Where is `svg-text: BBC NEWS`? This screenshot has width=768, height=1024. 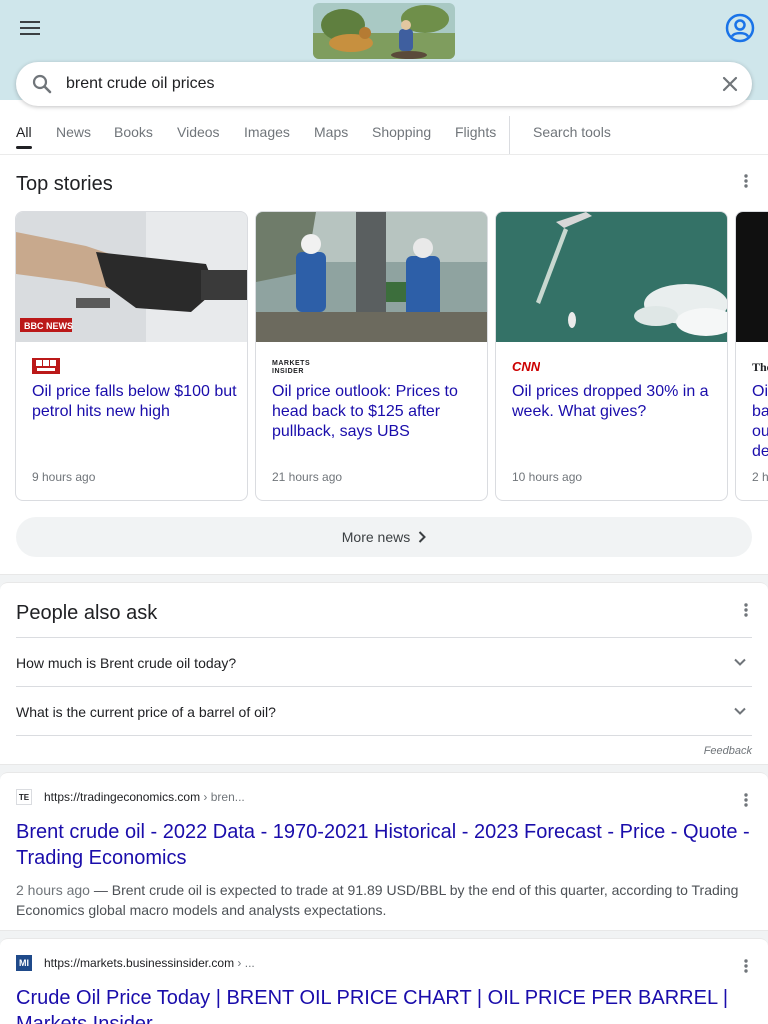
svg-text: BBC NEWS is located at coordinates (48, 326).